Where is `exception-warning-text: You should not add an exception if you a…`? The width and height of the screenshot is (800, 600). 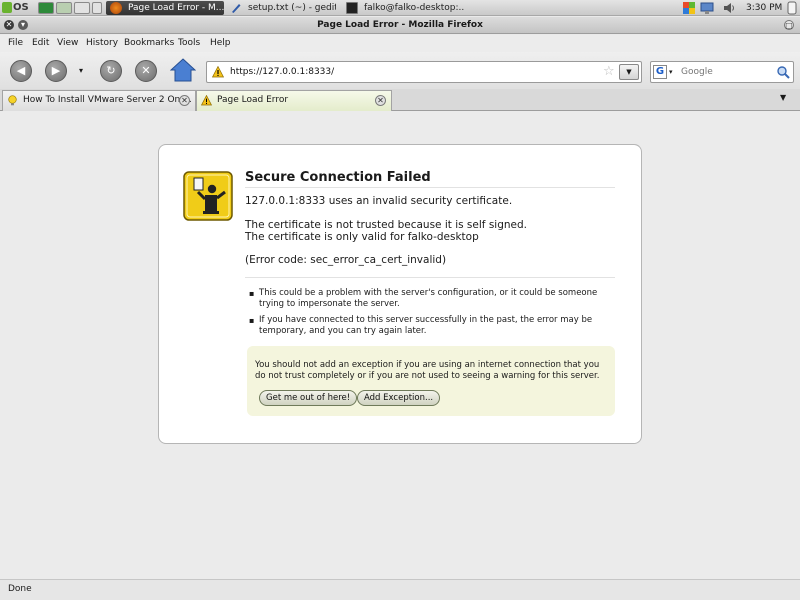 exception-warning-text: You should not add an exception if you a… is located at coordinates (427, 370).